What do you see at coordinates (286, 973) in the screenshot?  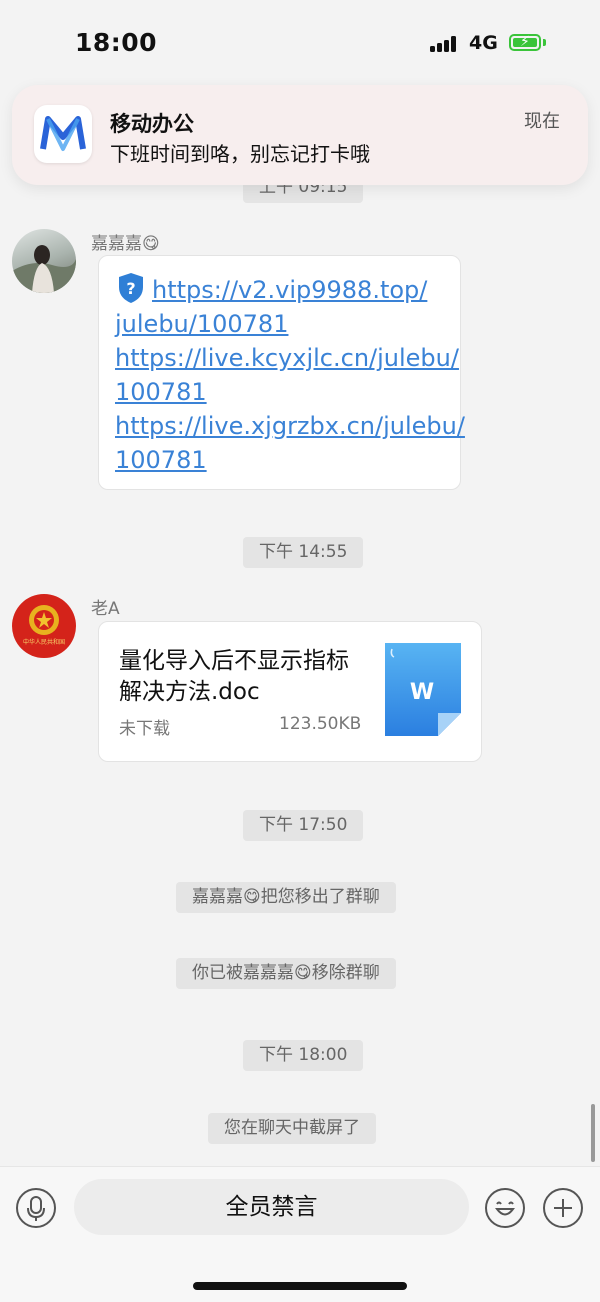 I see `system-message: 你已被嘉嘉嘉😋移除群聊` at bounding box center [286, 973].